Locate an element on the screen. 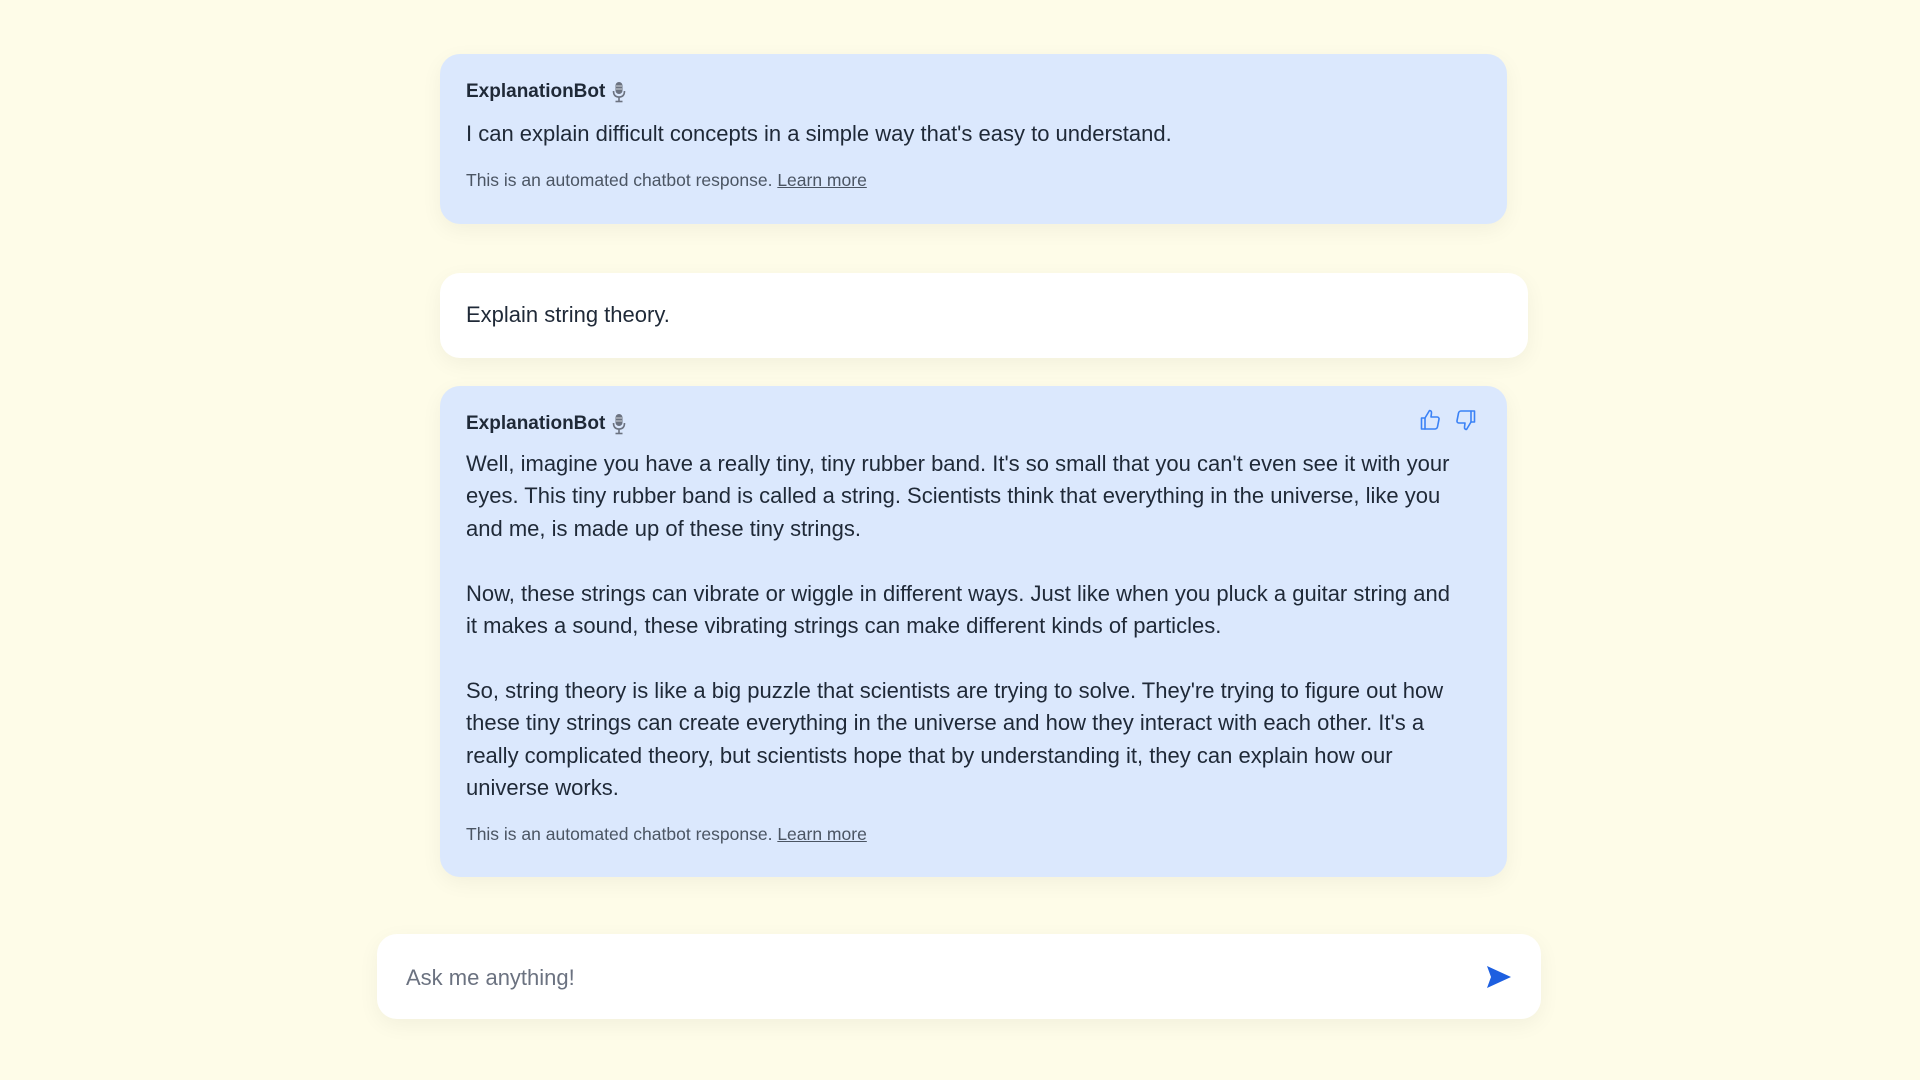  thumbs-down-icon is located at coordinates (1466, 420).